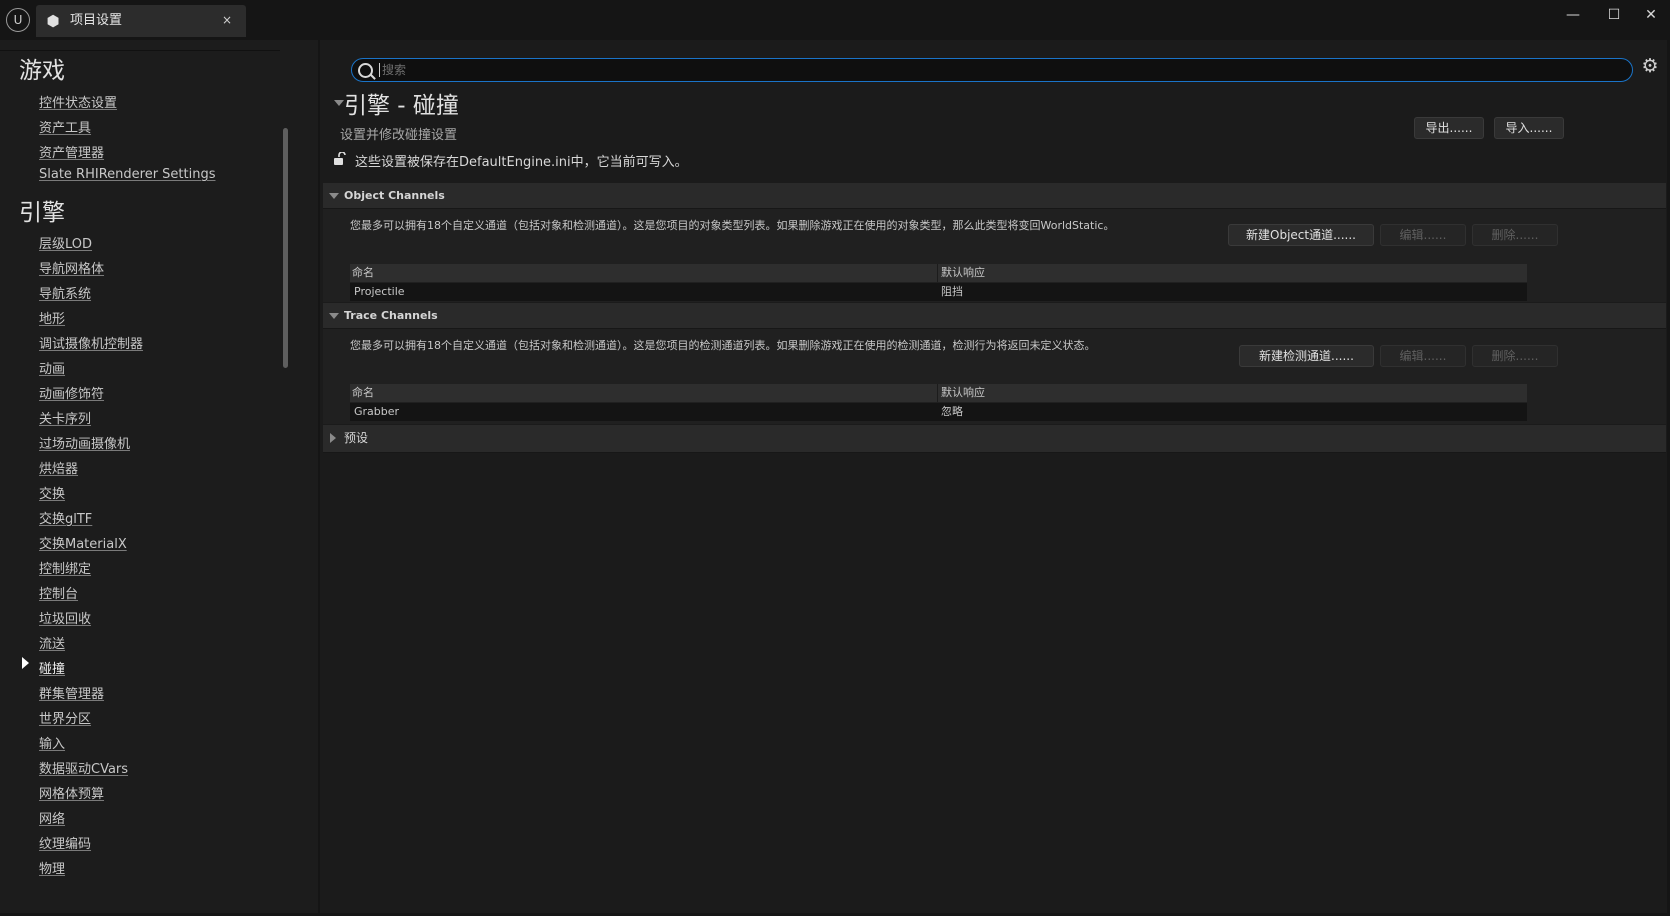  Describe the element at coordinates (65, 717) in the screenshot. I see `sidebar-item: 世界分区` at that location.